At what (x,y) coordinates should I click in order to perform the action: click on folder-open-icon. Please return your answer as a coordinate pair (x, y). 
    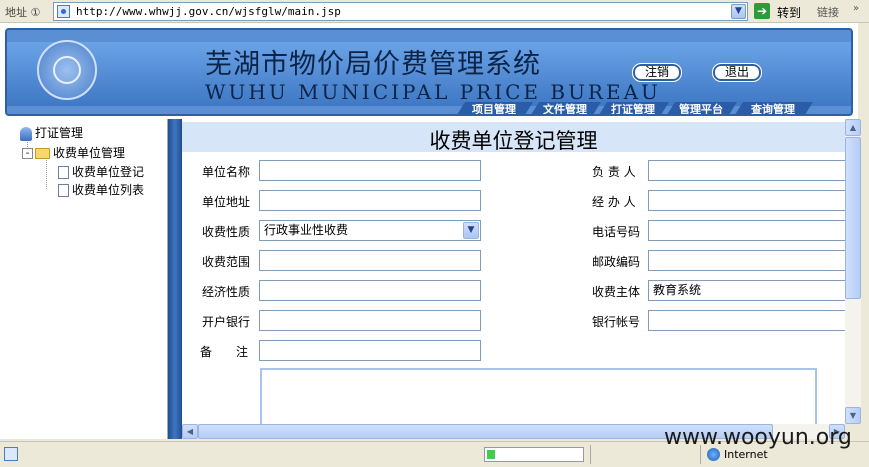
    Looking at the image, I should click on (42, 153).